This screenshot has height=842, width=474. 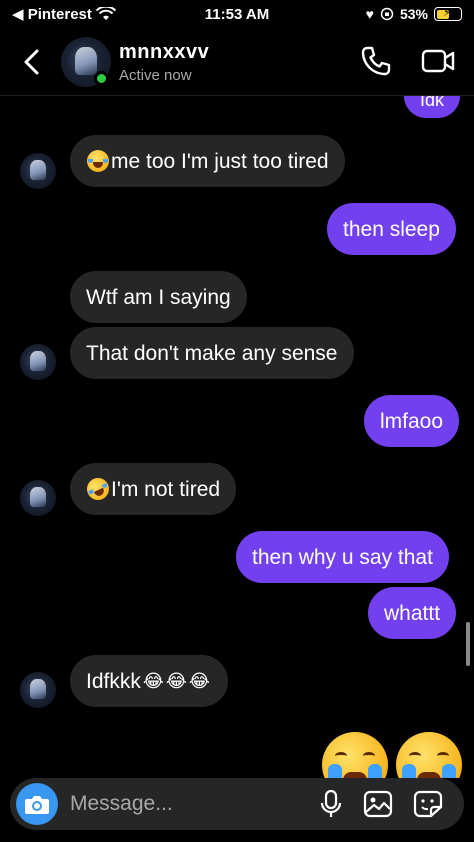 I want to click on status-bar: ◀ Pinterest 11:53 AM ♥ 53% ⚡, so click(x=237, y=14).